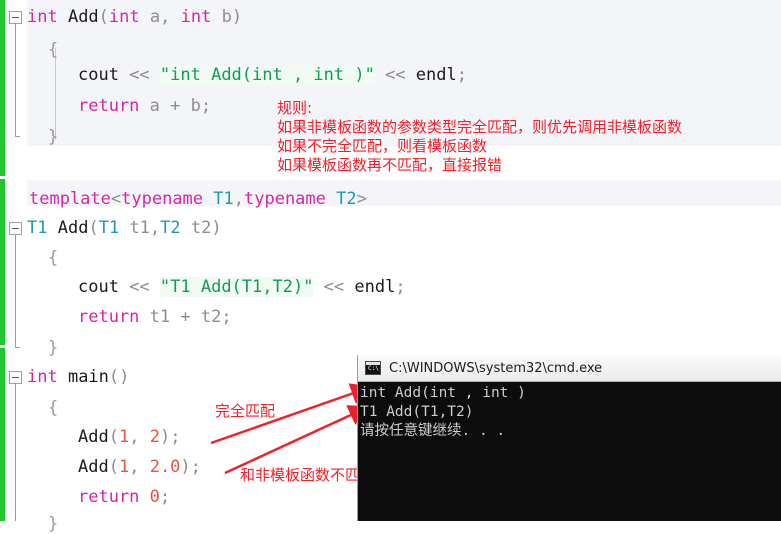 This screenshot has width=781, height=534. Describe the element at coordinates (436, 75) in the screenshot. I see `code-token: endl` at that location.